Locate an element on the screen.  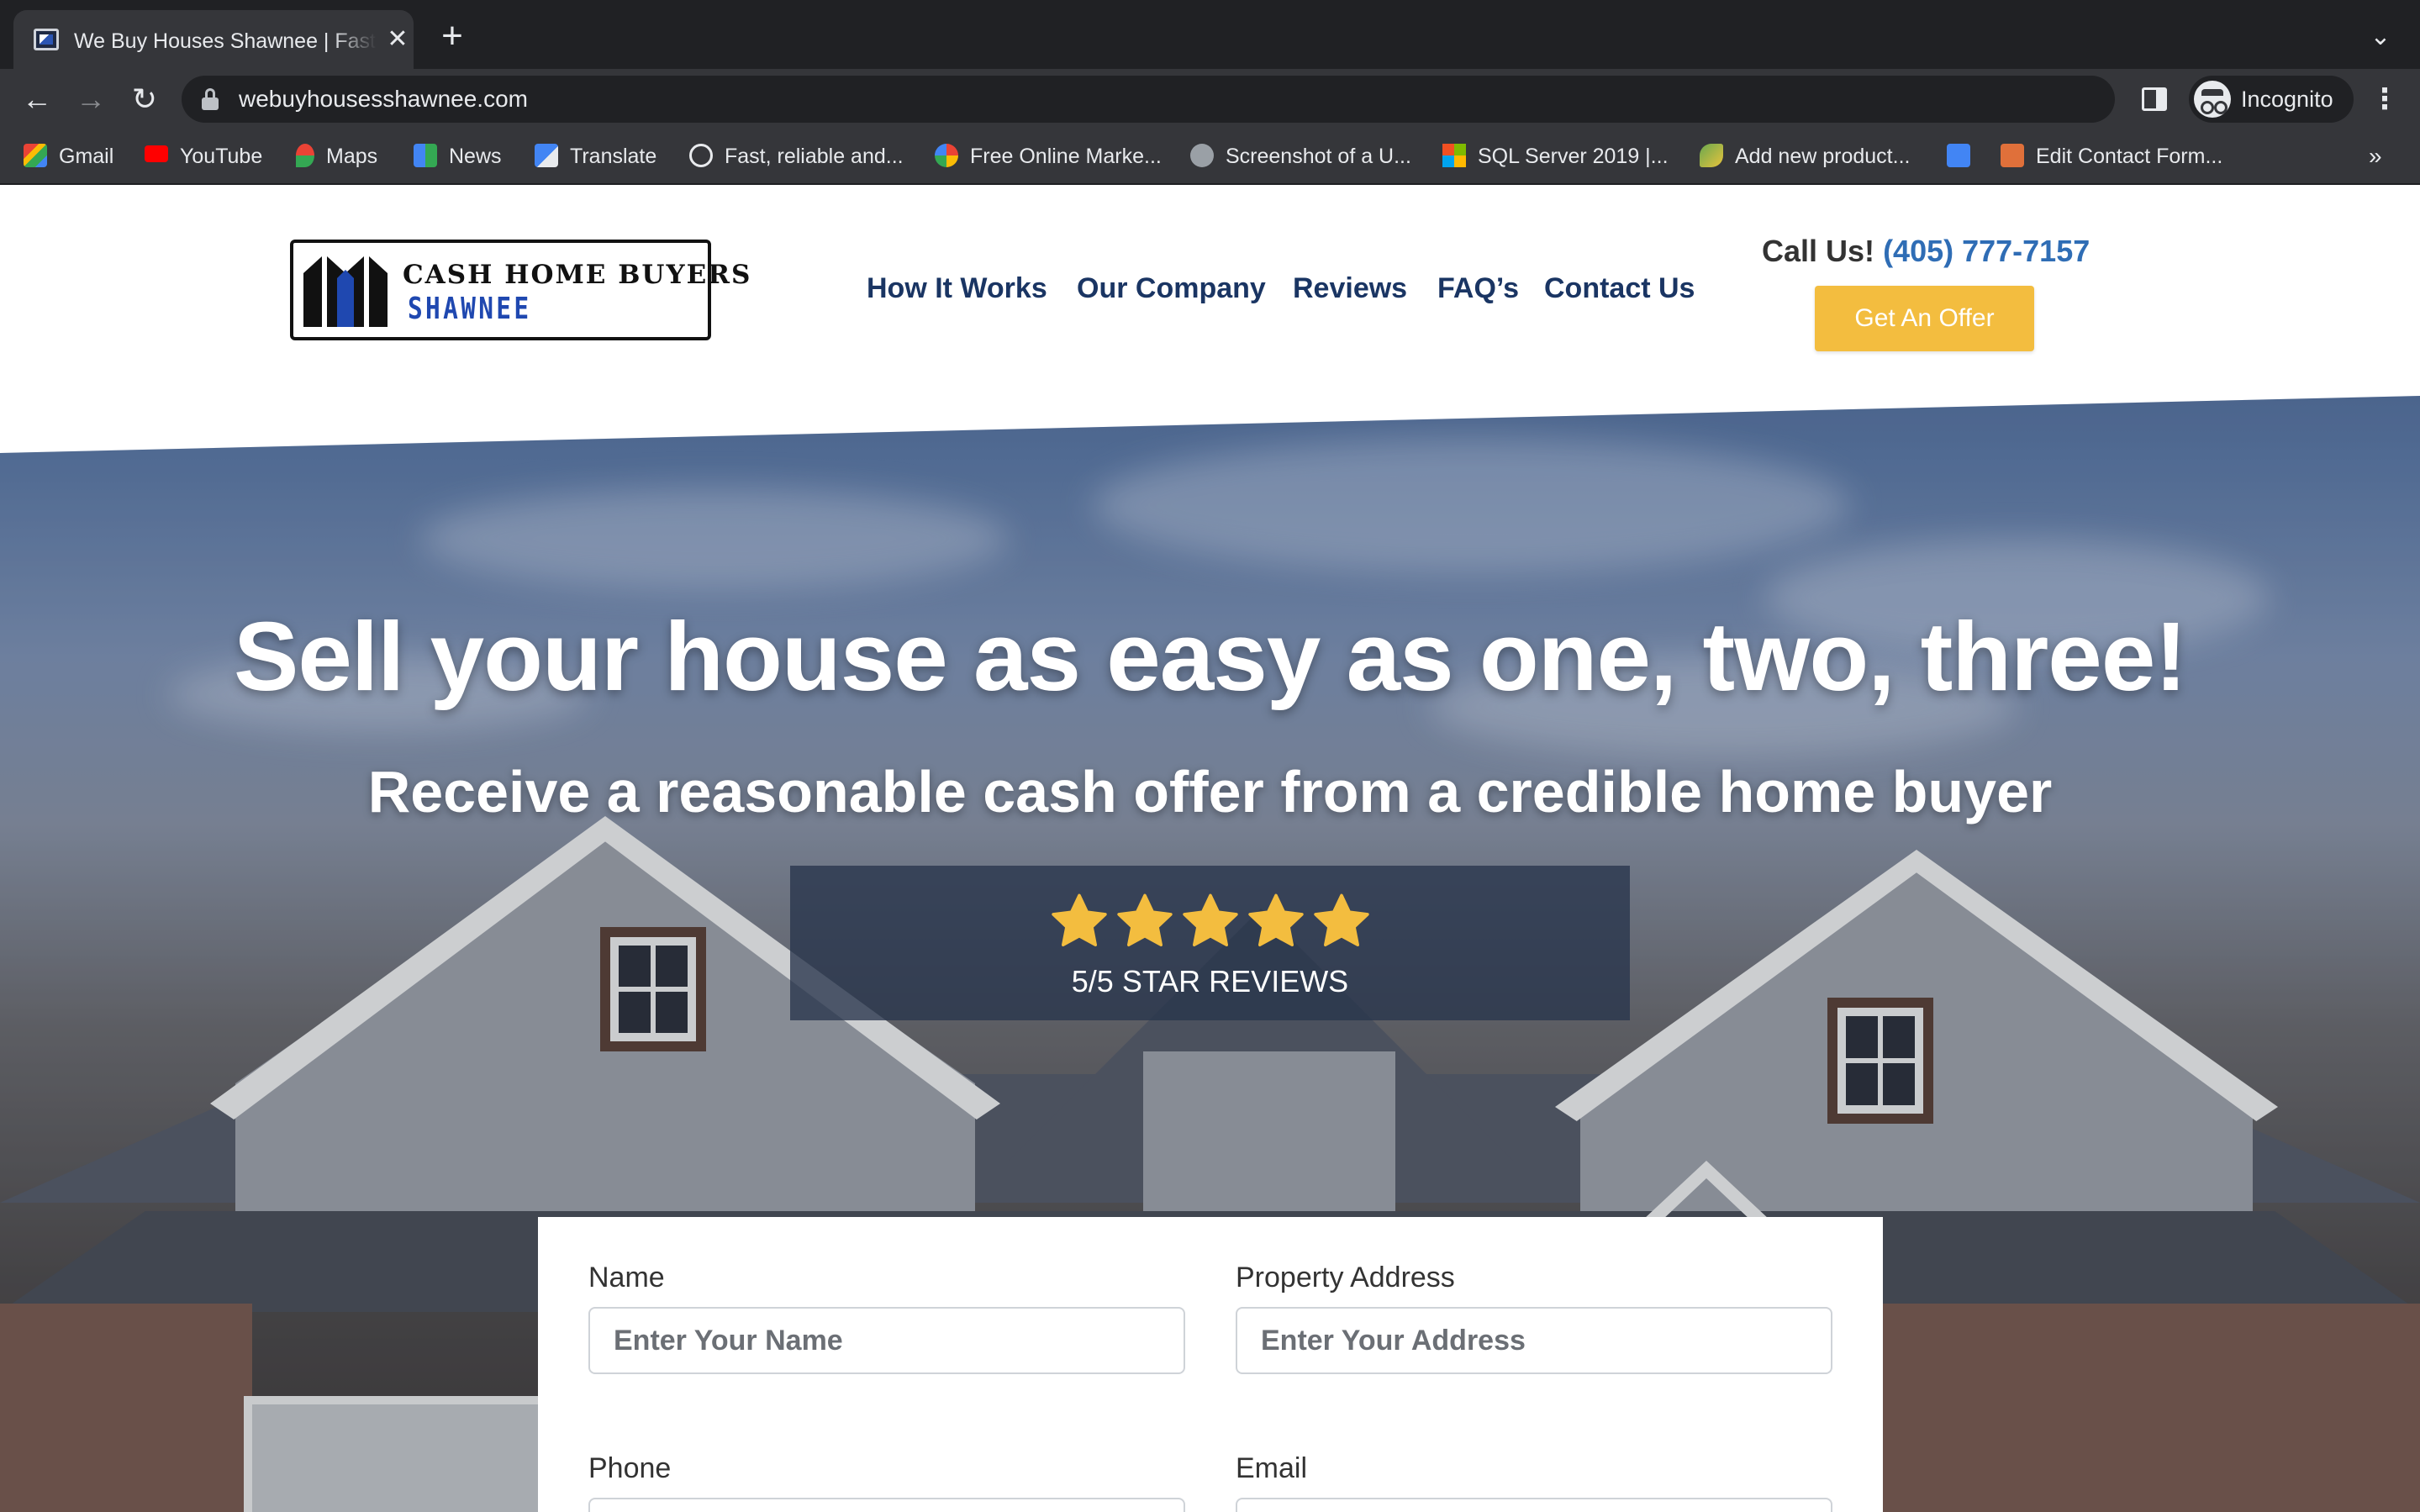
logo-text-primary: CASH HOME BUYERS is located at coordinates (578, 275).